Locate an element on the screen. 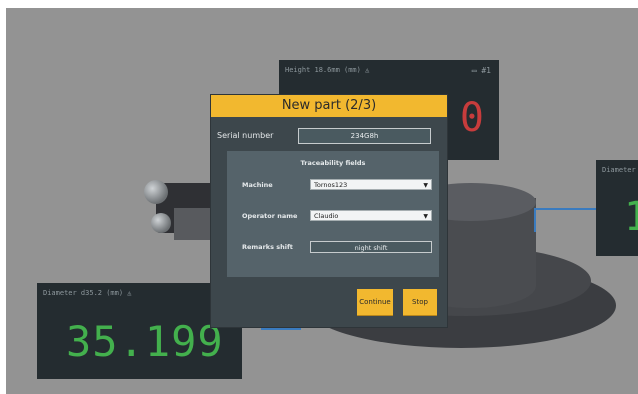 The height and width of the screenshot is (394, 638). panel-value: 35.199 is located at coordinates (145, 341).